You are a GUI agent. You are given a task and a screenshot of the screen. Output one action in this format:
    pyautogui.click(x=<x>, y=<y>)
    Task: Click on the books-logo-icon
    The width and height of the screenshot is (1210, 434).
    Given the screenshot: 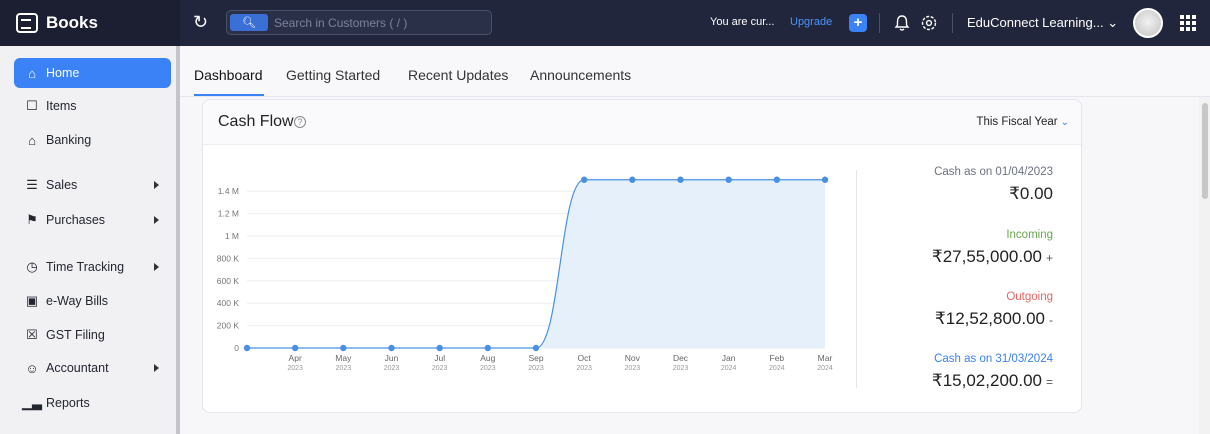 What is the action you would take?
    pyautogui.click(x=27, y=23)
    